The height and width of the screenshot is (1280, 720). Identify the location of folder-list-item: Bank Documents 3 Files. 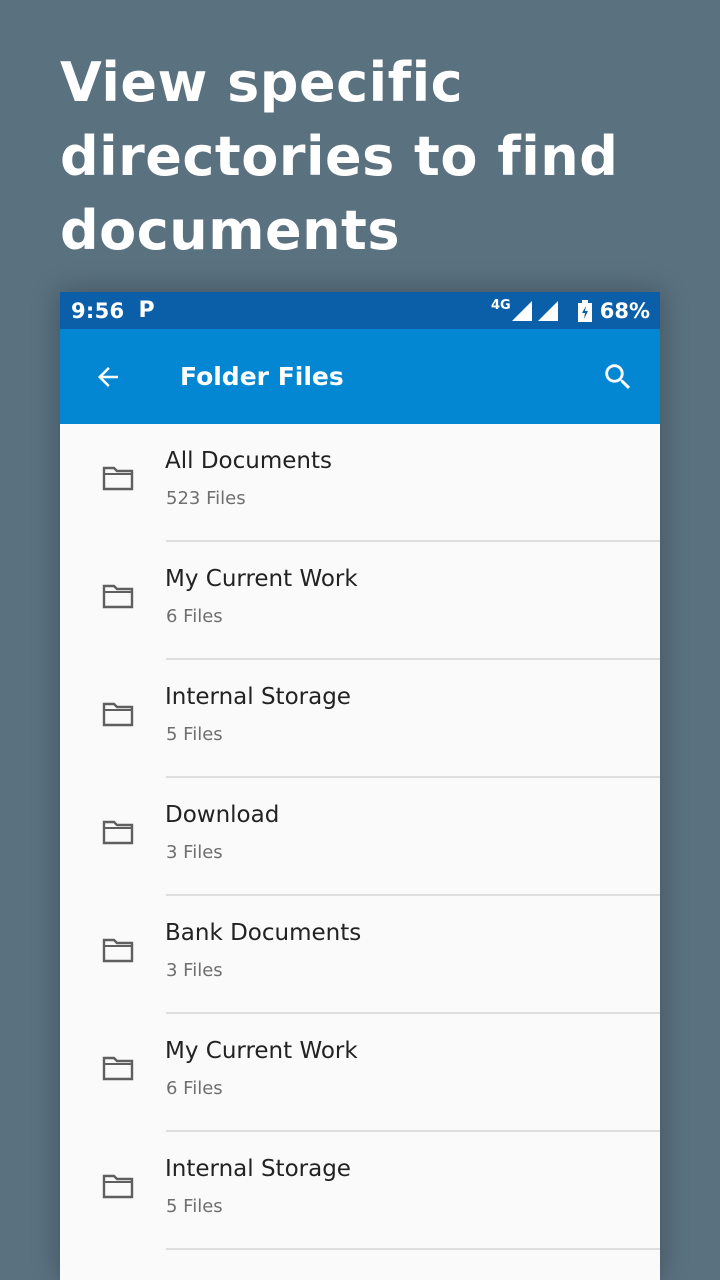
(360, 955).